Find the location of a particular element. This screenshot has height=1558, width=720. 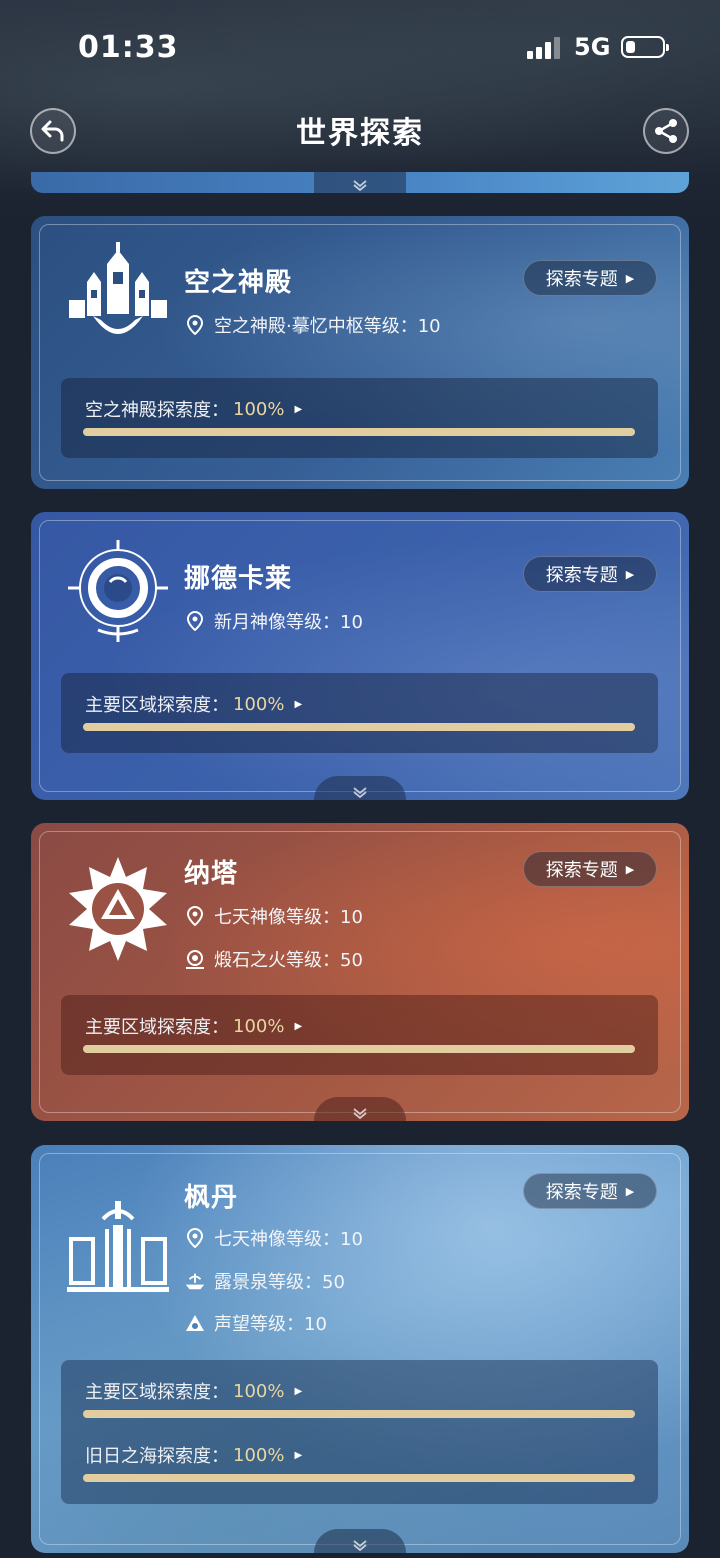

region-info-row: 空之神殿·摹忆中枢等级：10 is located at coordinates (312, 325).